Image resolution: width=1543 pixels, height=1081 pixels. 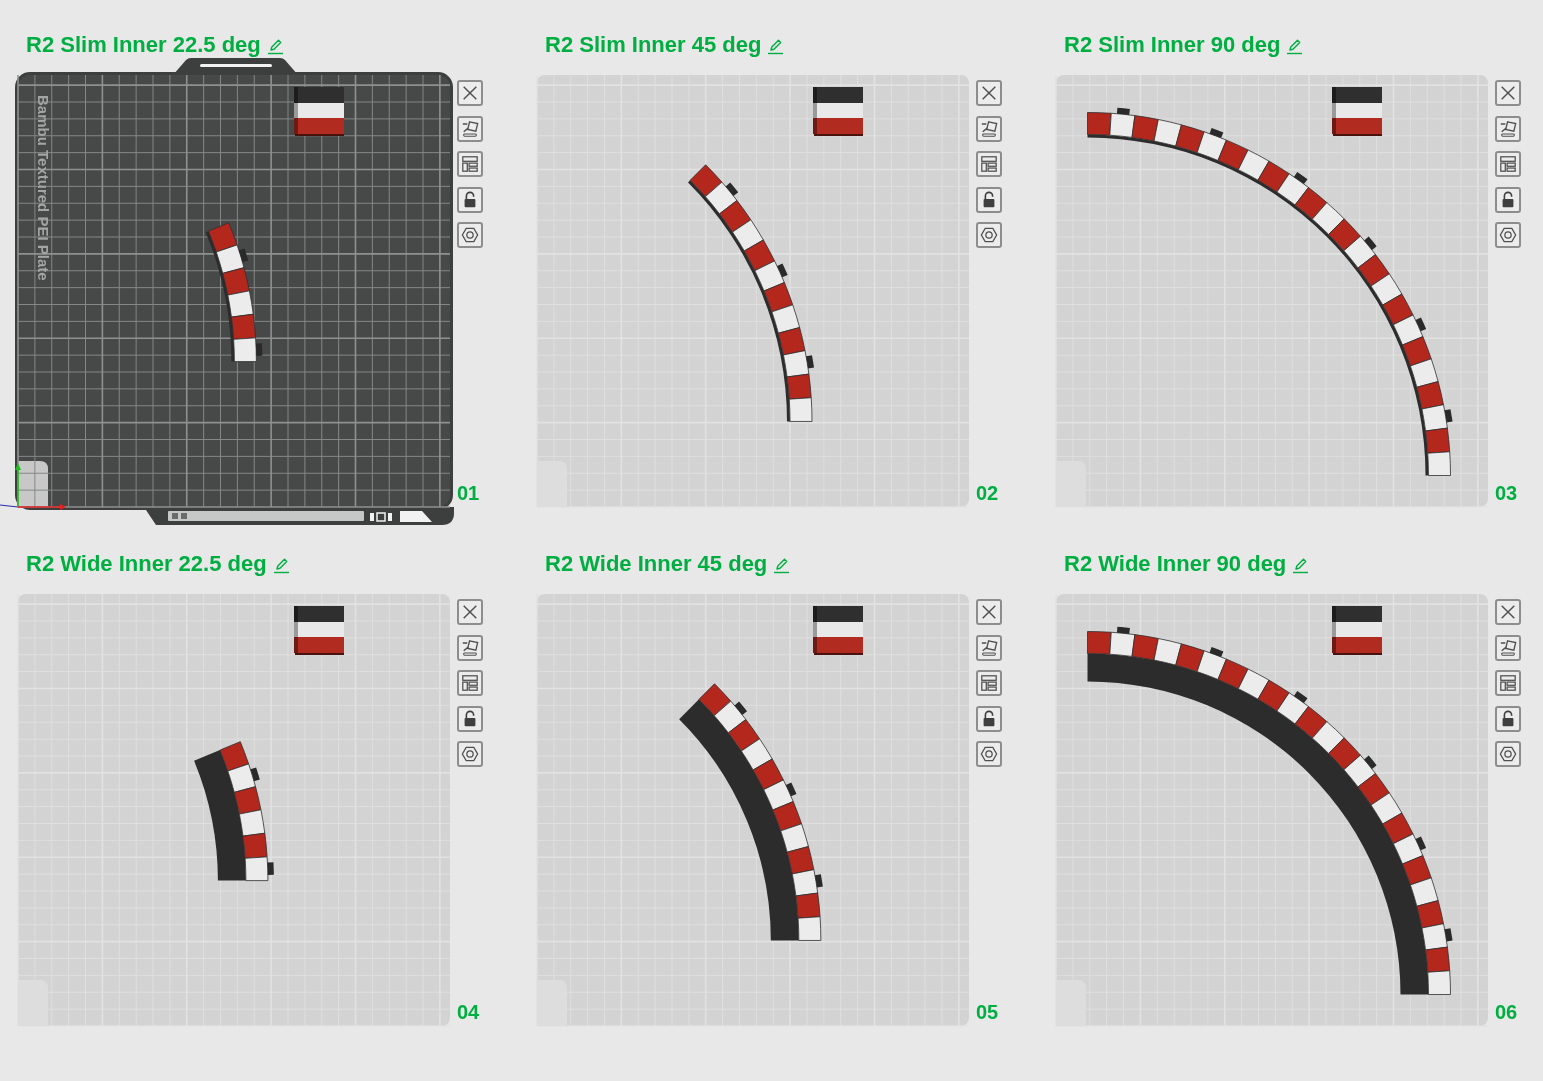 What do you see at coordinates (469, 493) in the screenshot?
I see `plate-number: 01` at bounding box center [469, 493].